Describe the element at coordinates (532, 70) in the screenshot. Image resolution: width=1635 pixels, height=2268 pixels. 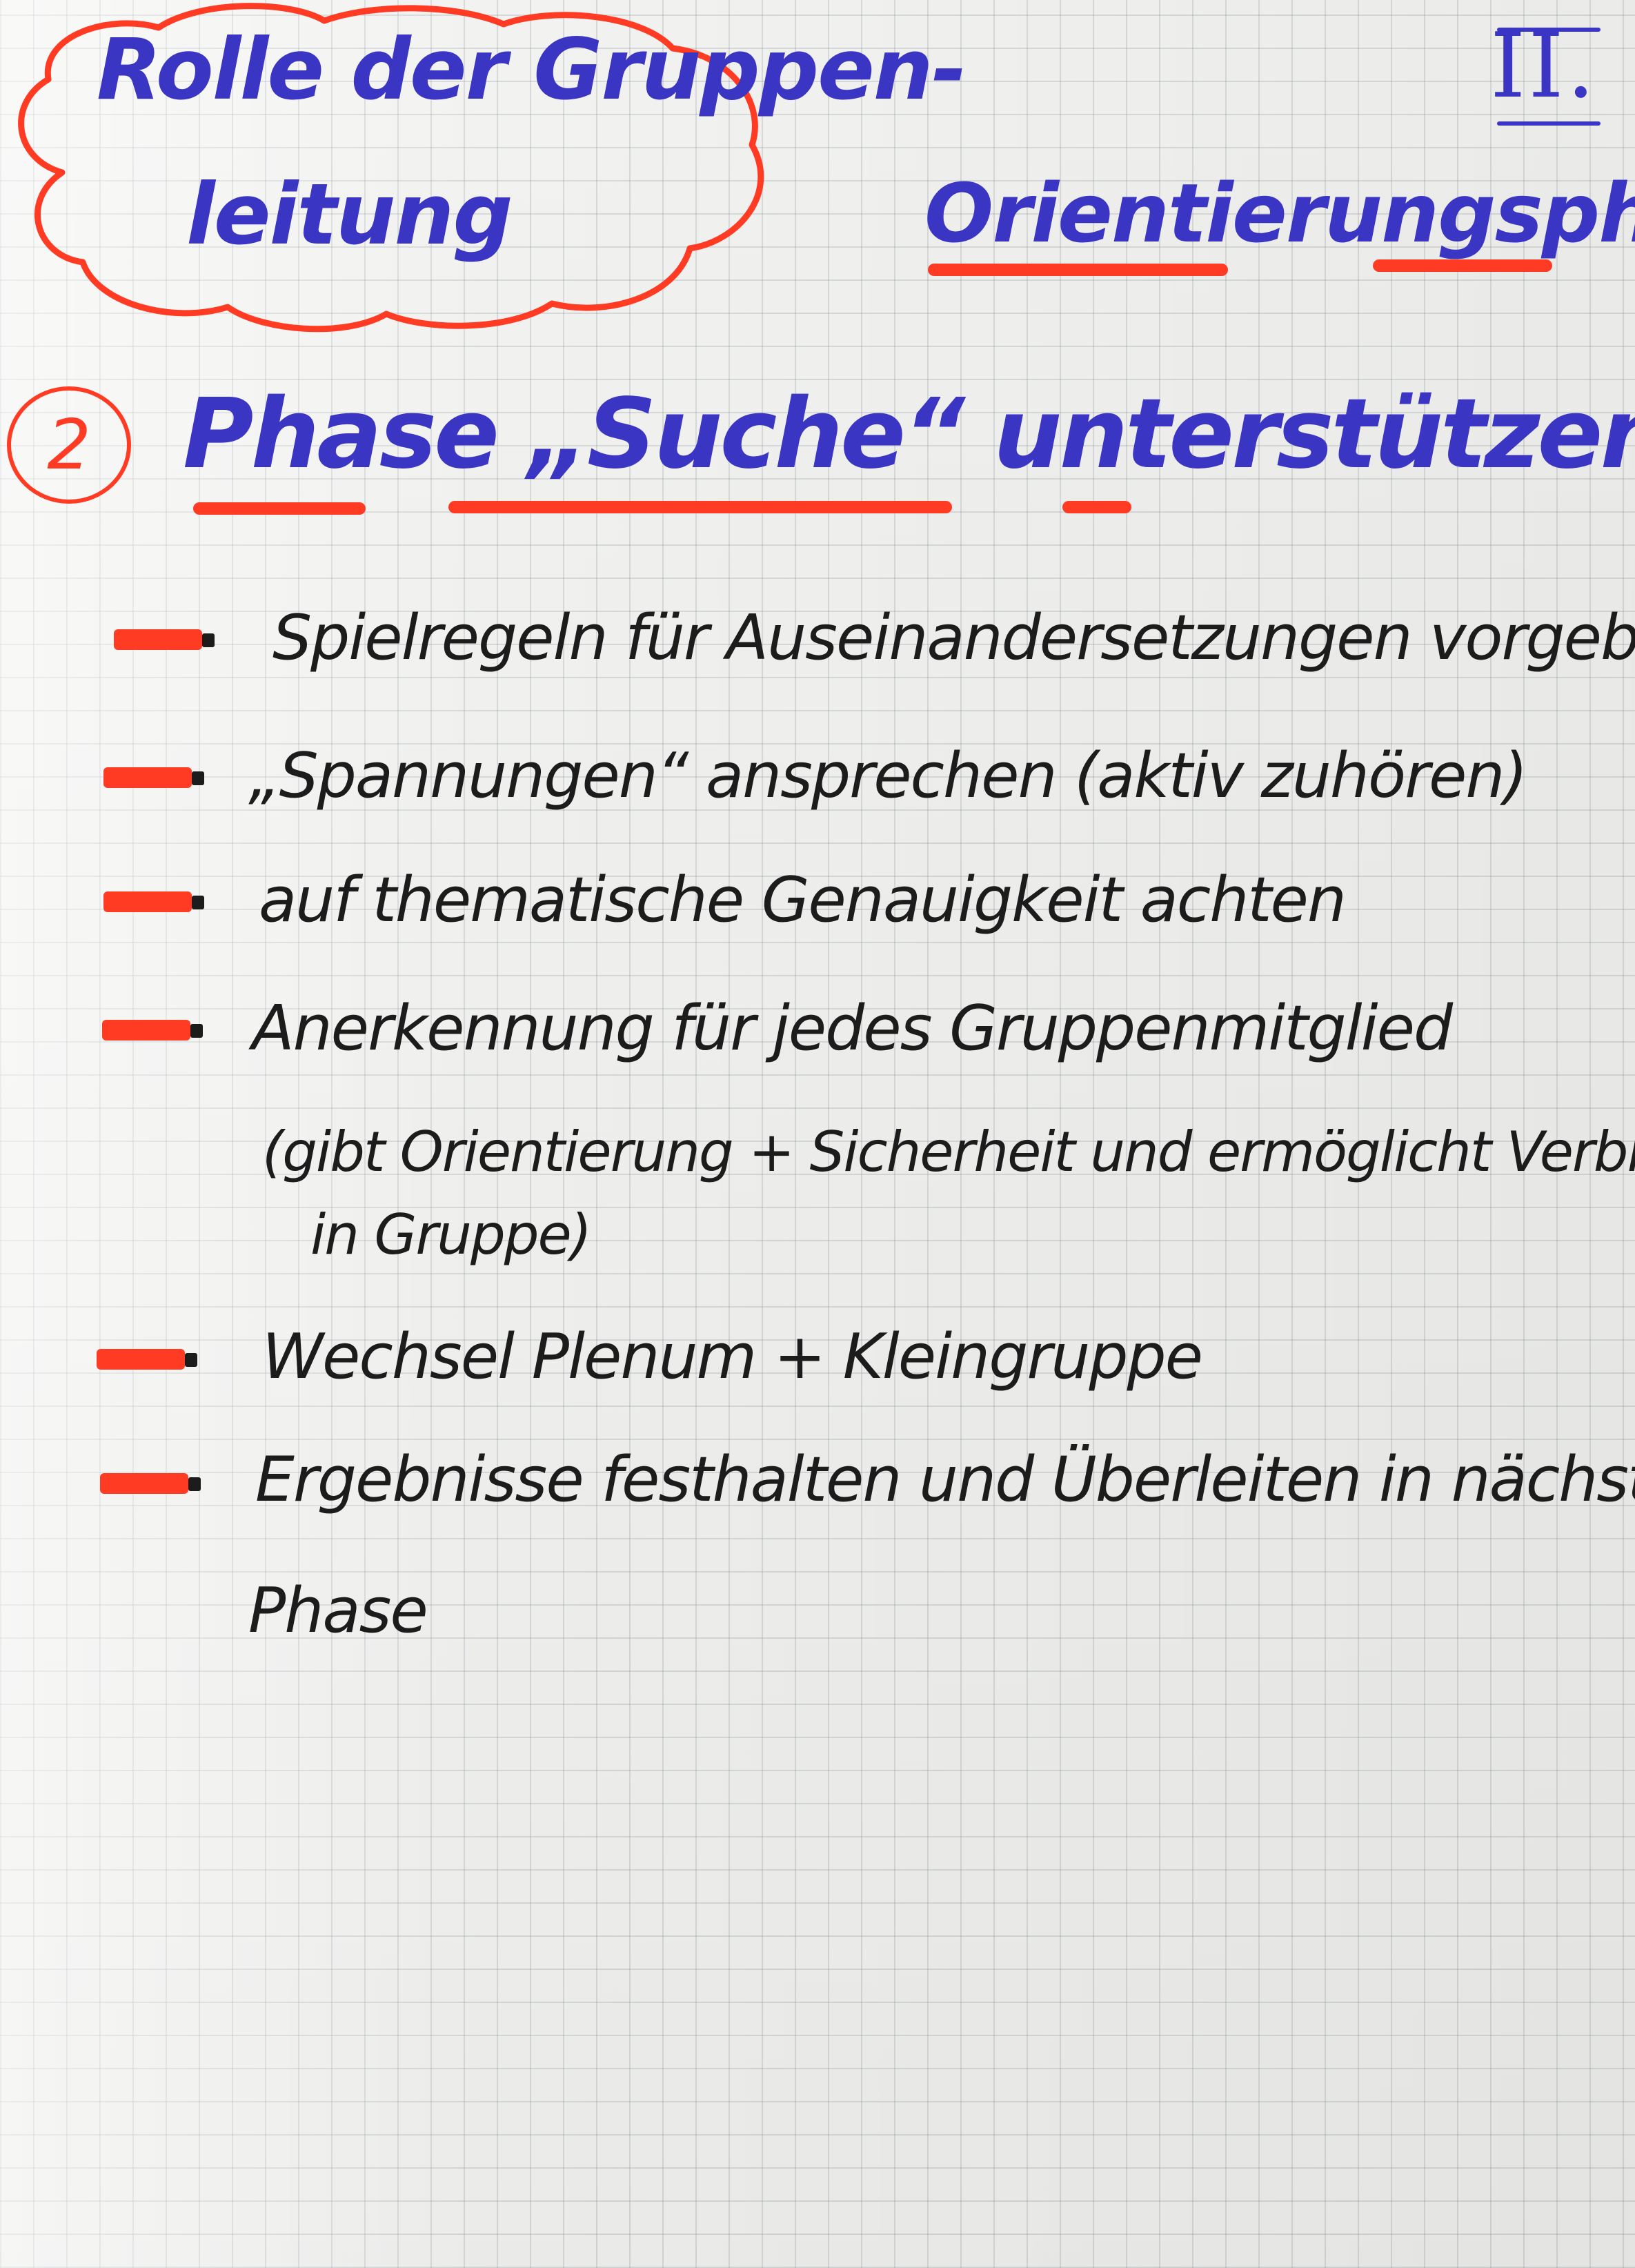
I see `cloud-title-line1: Rolle der Gruppen-` at that location.